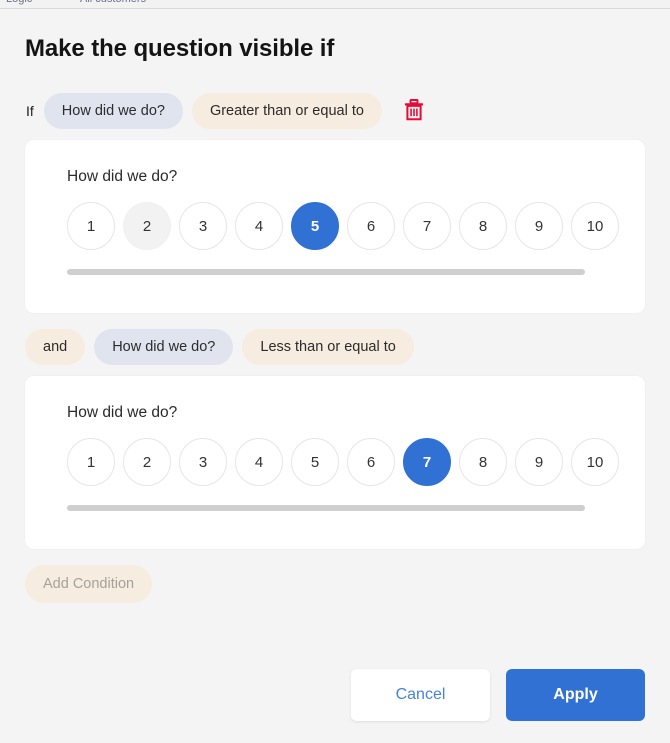  What do you see at coordinates (328, 347) in the screenshot?
I see `condition-2-operator-select: Less than or equal to` at bounding box center [328, 347].